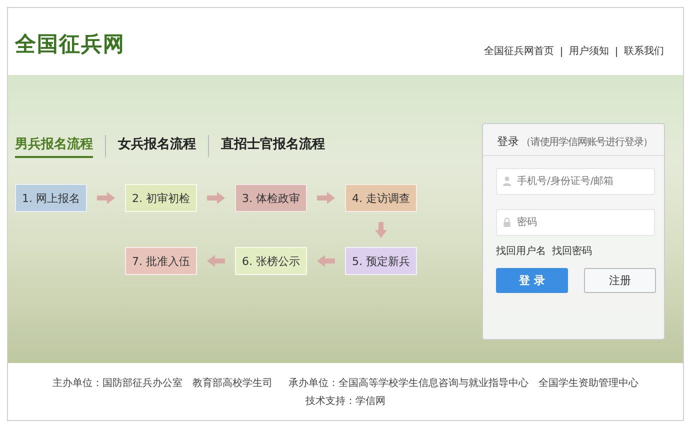 The height and width of the screenshot is (428, 691). What do you see at coordinates (575, 181) in the screenshot?
I see `username-field: 手机号/身份证号/邮箱` at bounding box center [575, 181].